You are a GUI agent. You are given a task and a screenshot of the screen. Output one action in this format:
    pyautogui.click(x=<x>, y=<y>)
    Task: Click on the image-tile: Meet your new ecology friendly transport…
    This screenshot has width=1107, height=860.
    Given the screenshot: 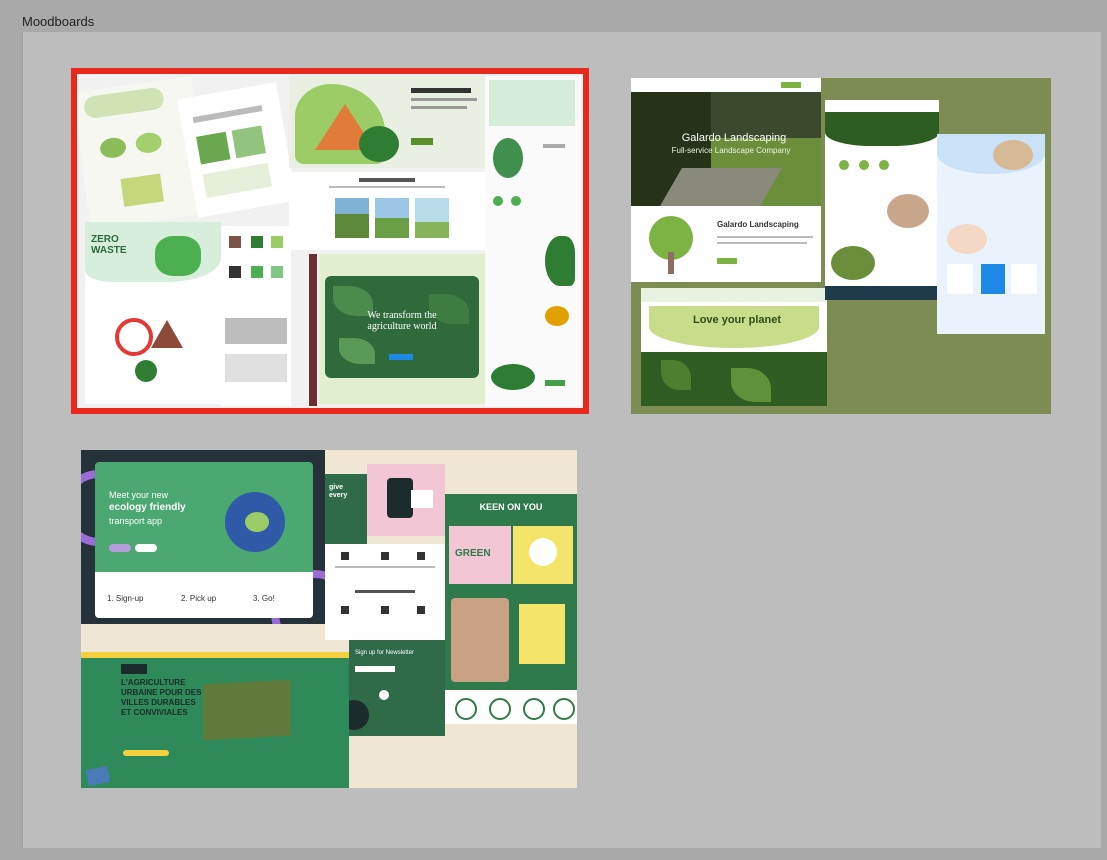 What is the action you would take?
    pyautogui.click(x=204, y=540)
    